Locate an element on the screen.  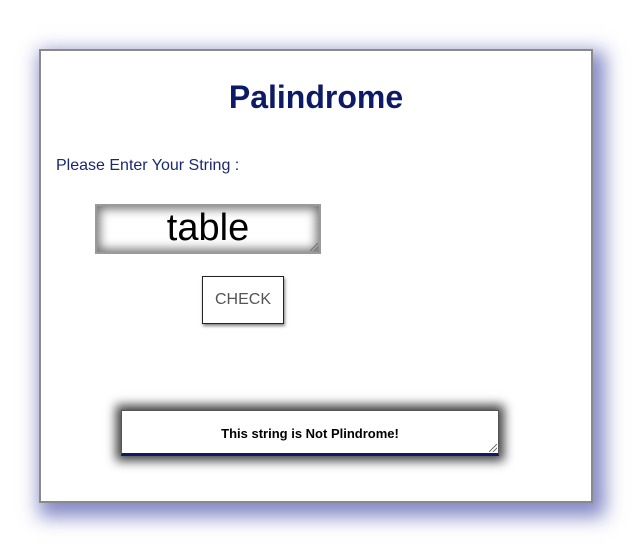
string-input-container: table is located at coordinates (208, 229).